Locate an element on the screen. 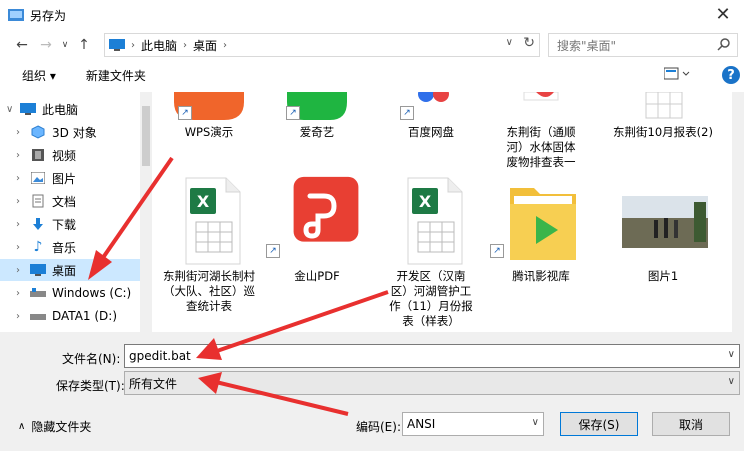  file-item: ↗ WPS演示 is located at coordinates (209, 116).